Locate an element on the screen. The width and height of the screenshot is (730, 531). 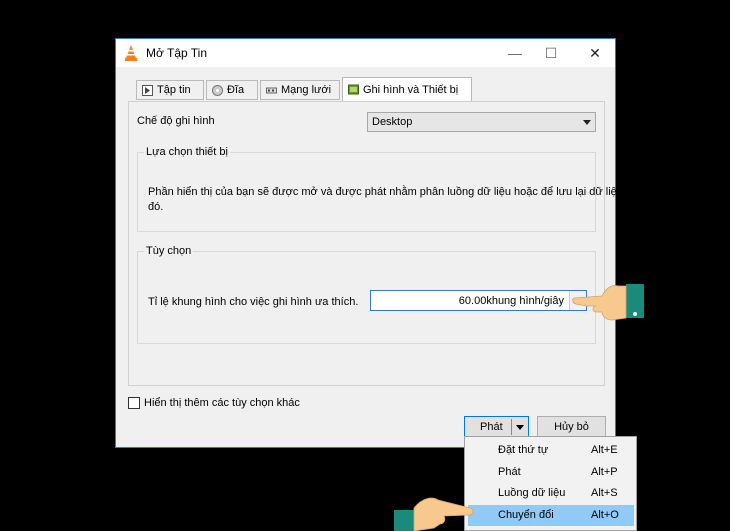
tab-network: Mạng lưới is located at coordinates (300, 90).